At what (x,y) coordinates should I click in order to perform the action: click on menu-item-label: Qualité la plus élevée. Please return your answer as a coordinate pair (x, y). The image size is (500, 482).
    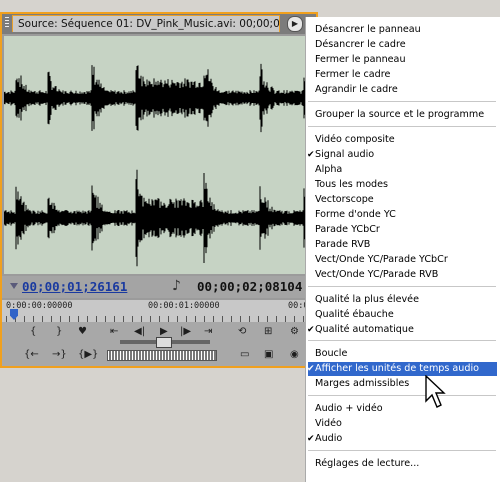
    Looking at the image, I should click on (367, 299).